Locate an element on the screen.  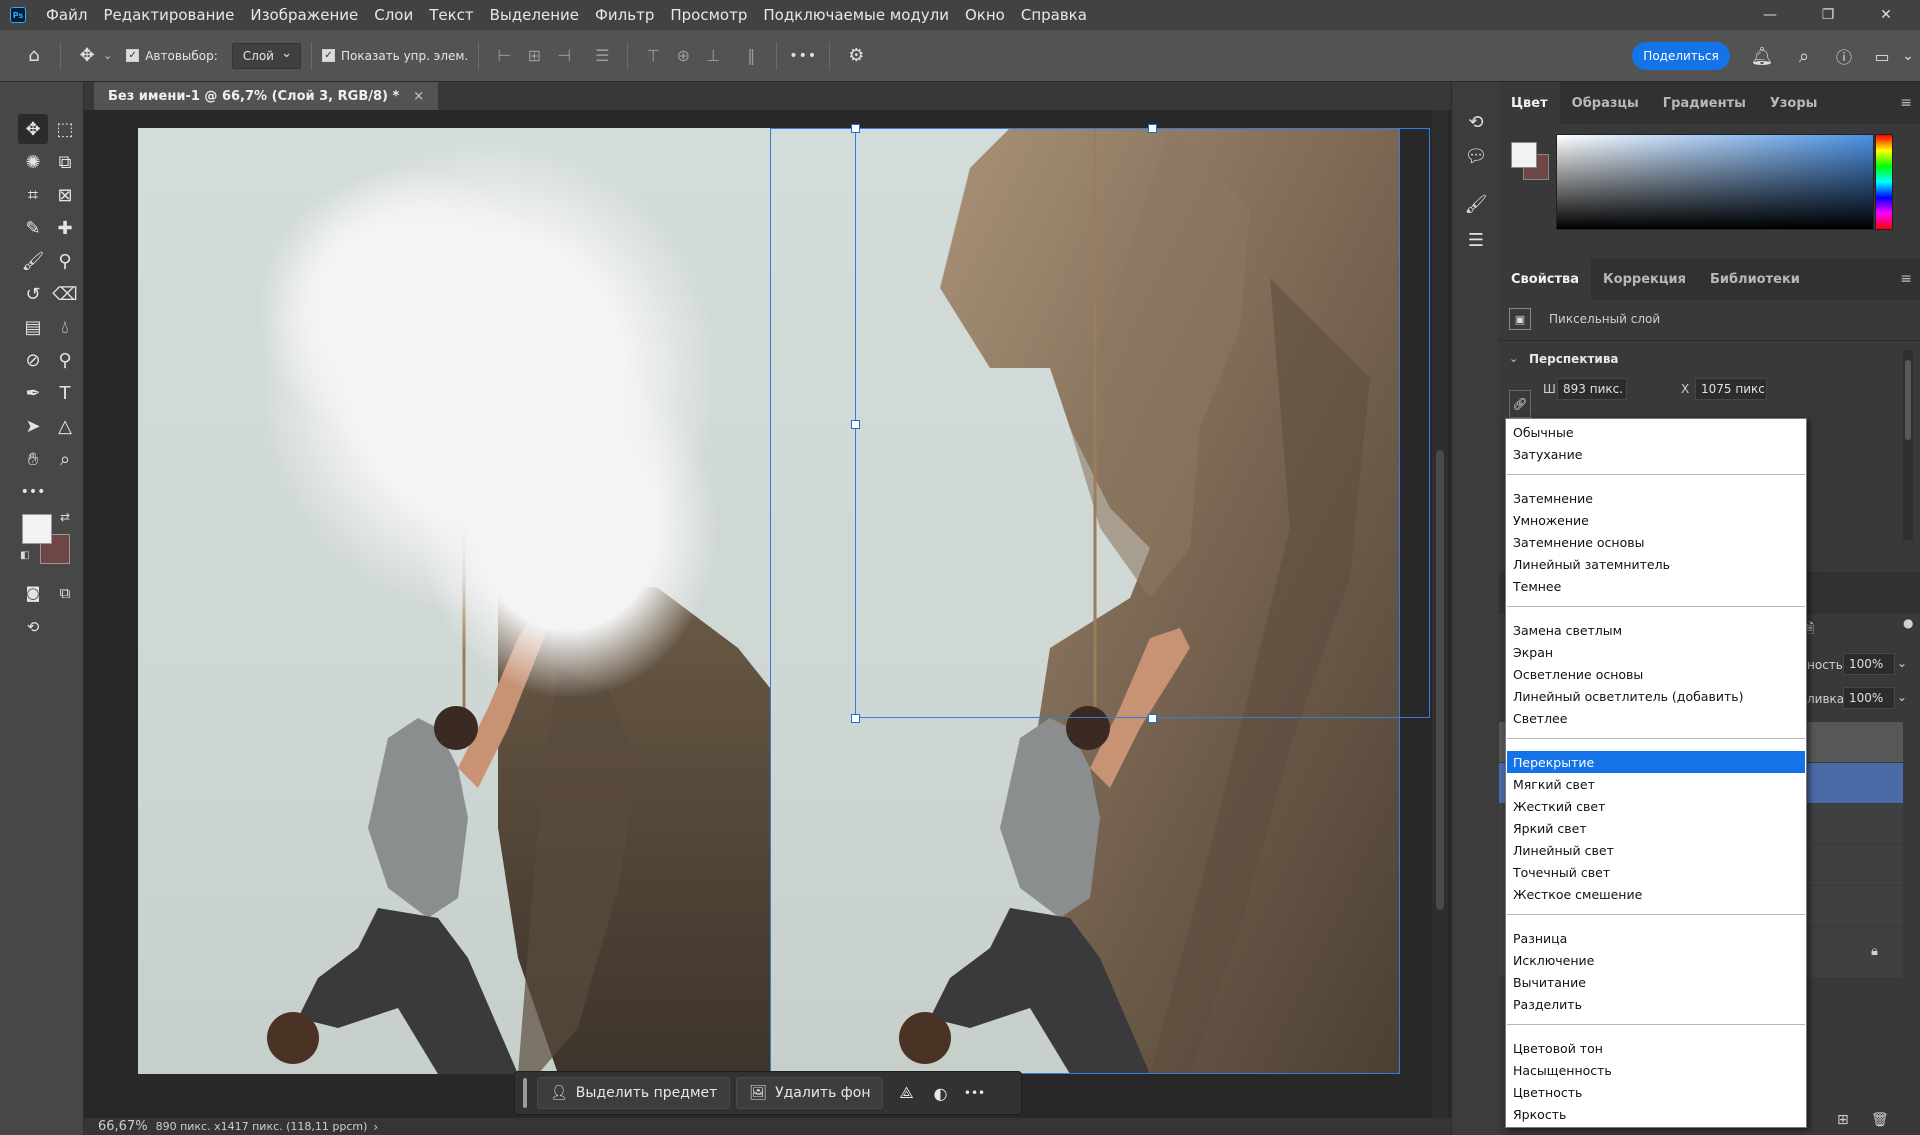
comments-icon: 💬︎ is located at coordinates (1476, 156).